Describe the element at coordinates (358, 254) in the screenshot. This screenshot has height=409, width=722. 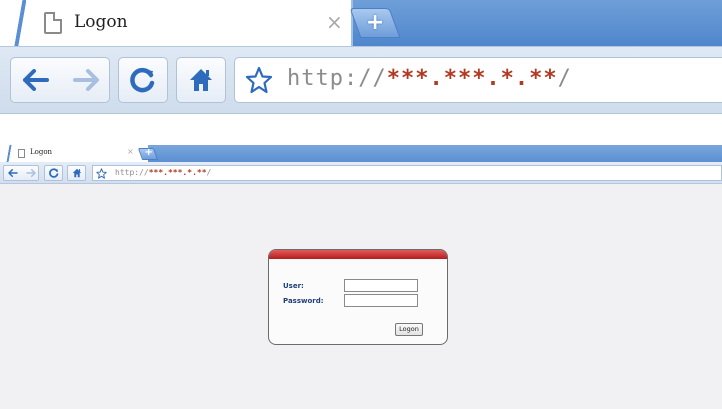
I see `login-panel-header` at that location.